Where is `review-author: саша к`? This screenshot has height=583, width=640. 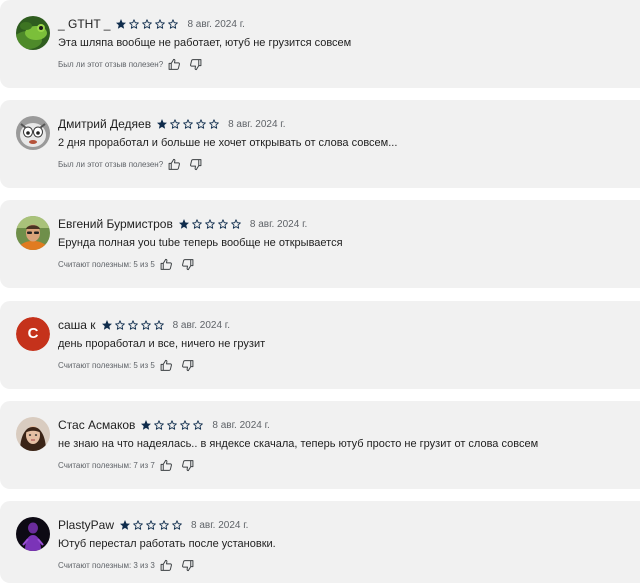
review-author: саша к is located at coordinates (77, 325).